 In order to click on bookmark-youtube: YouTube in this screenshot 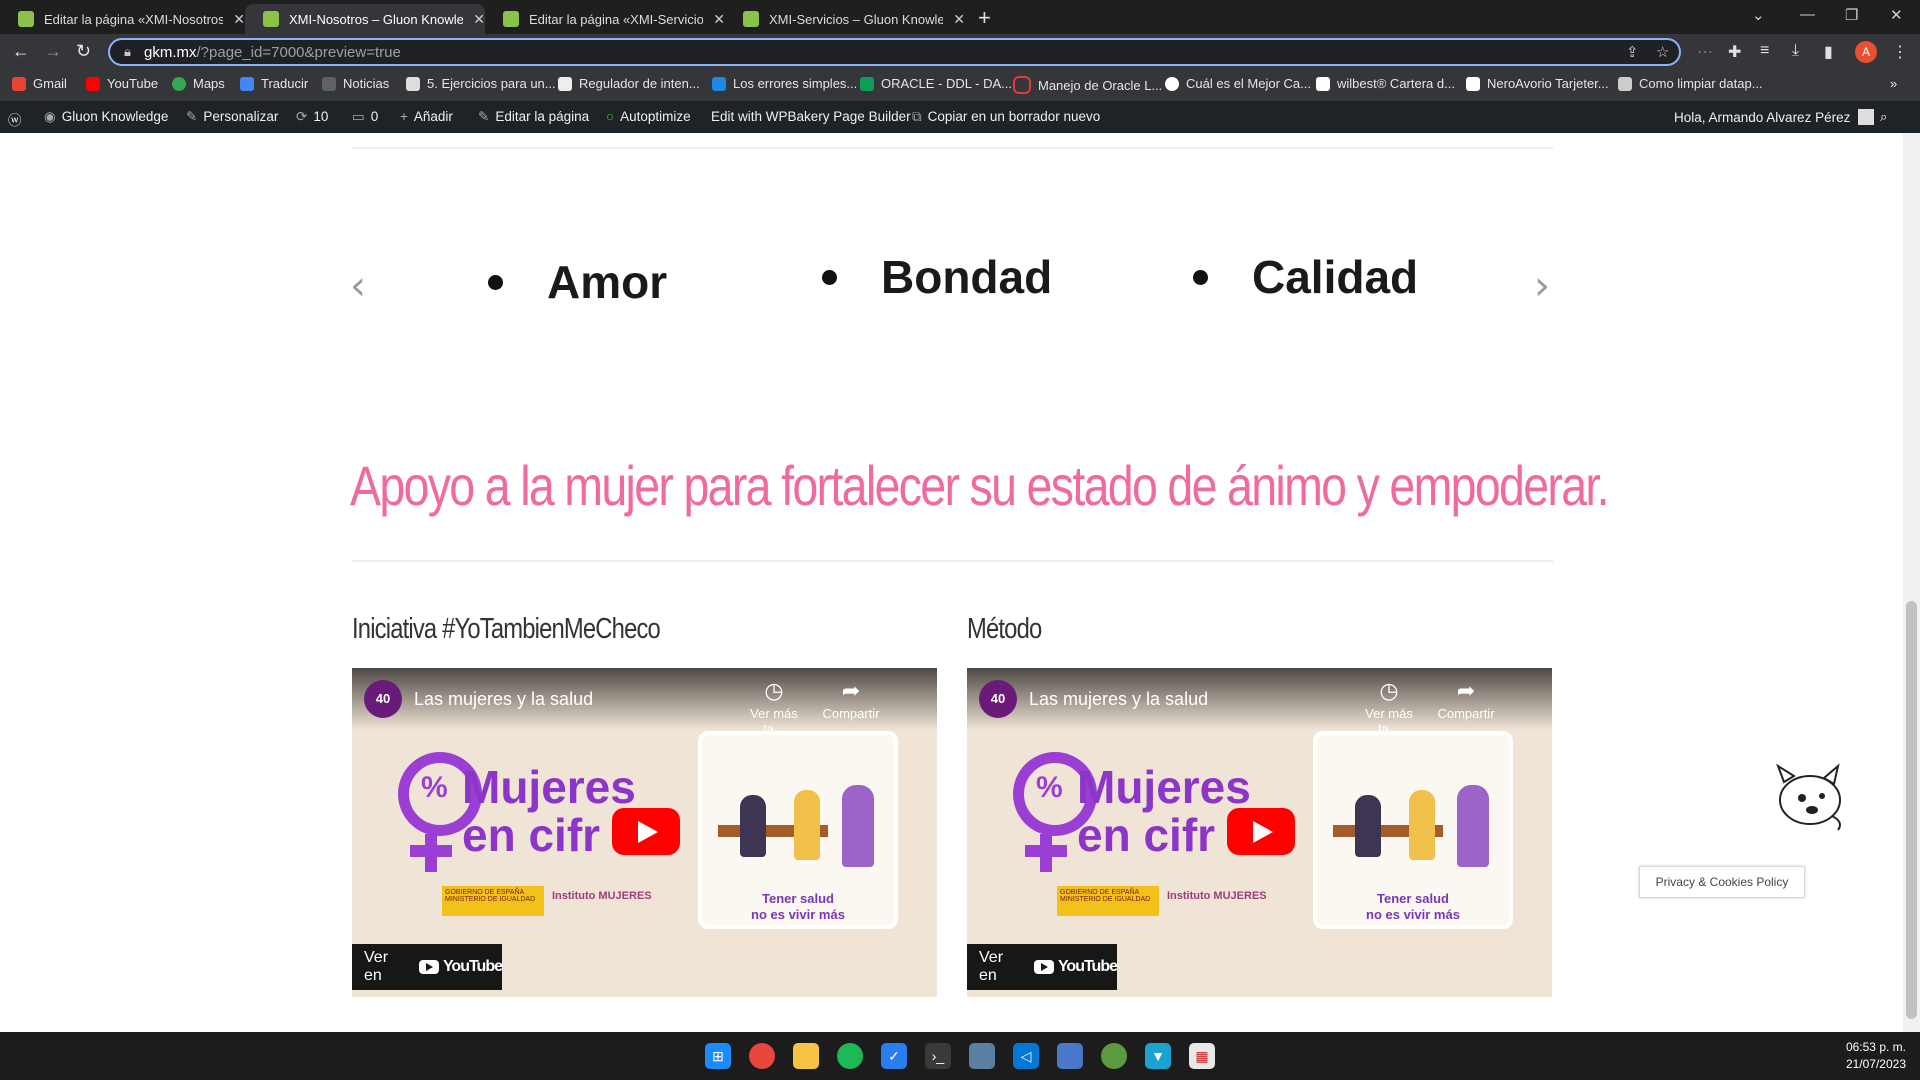, I will do `click(122, 83)`.